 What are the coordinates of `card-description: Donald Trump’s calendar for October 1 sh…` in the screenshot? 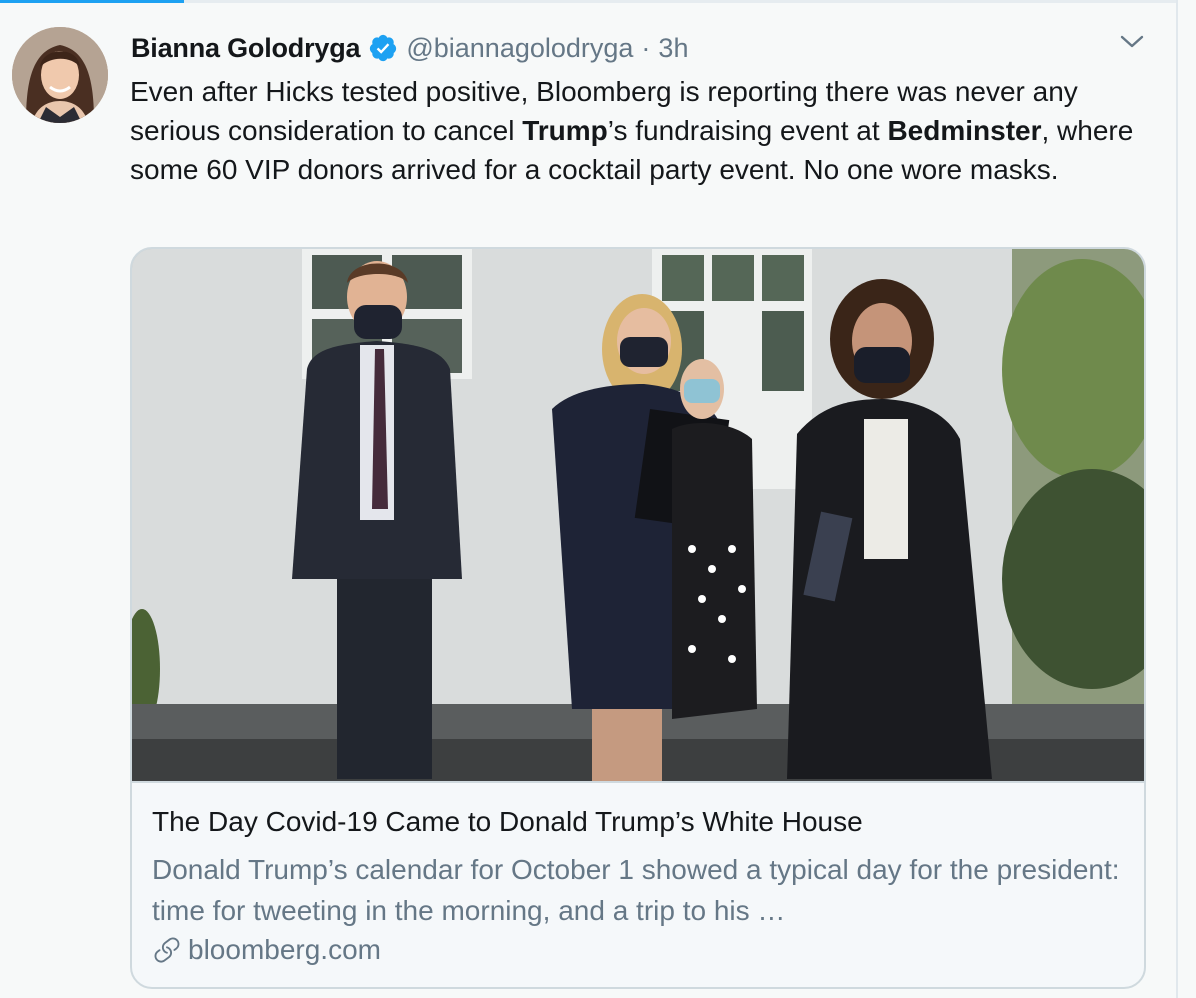 It's located at (636, 890).